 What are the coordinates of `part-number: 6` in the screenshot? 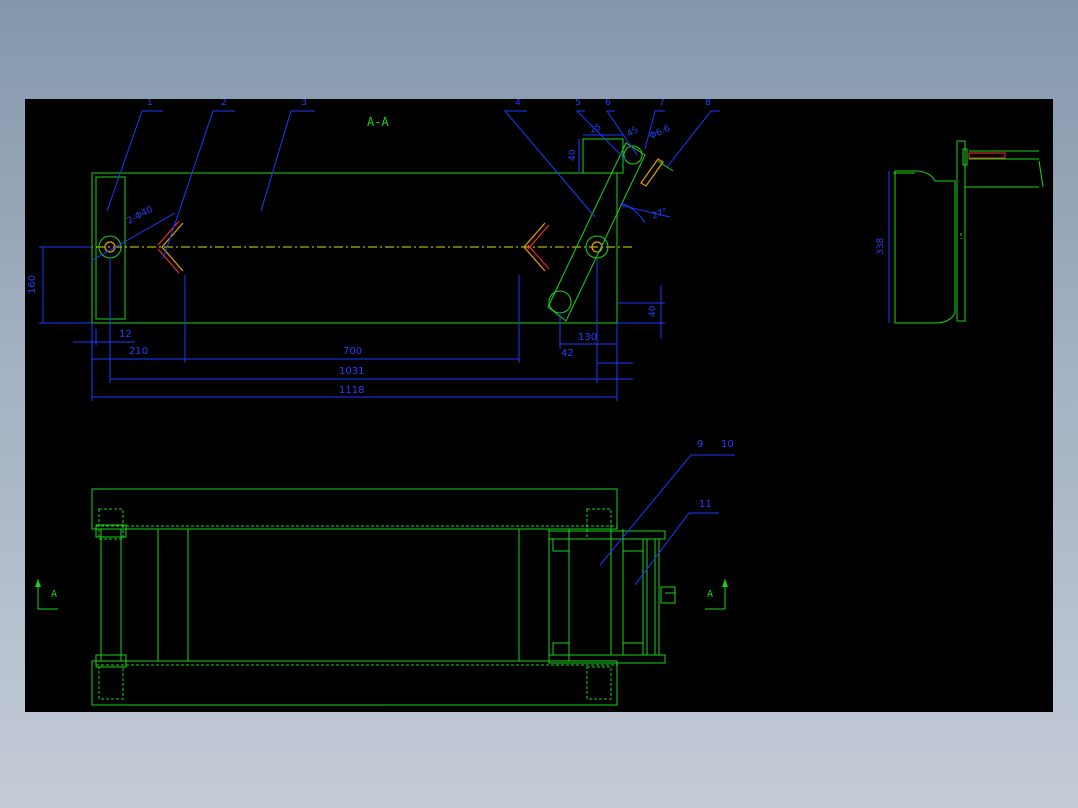 It's located at (608, 103).